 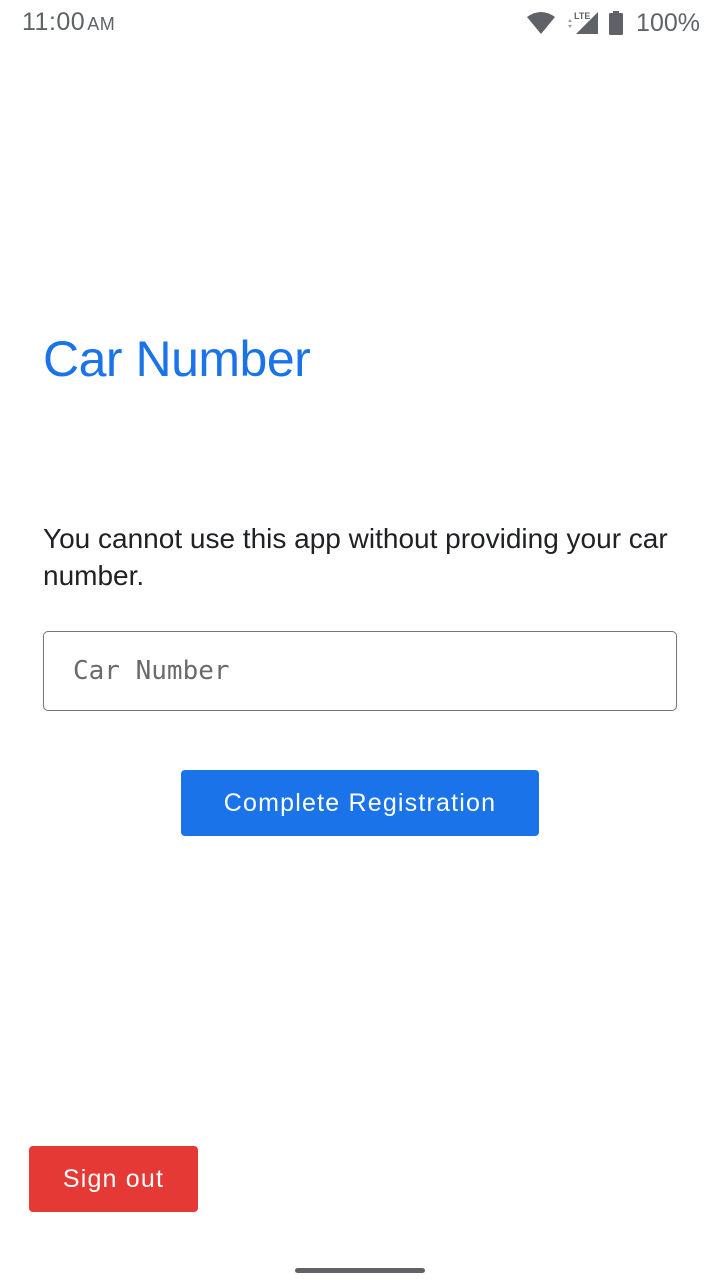 What do you see at coordinates (360, 1270) in the screenshot?
I see `gesture-nav-handle` at bounding box center [360, 1270].